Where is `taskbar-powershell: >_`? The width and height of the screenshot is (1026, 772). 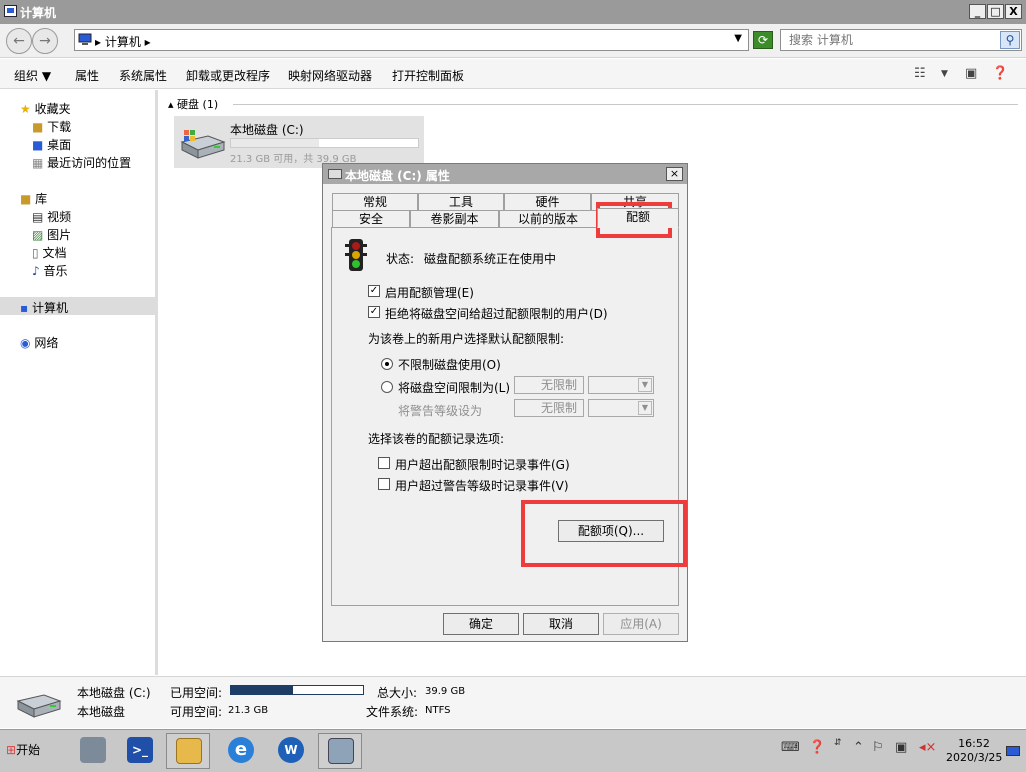
taskbar-powershell: >_ is located at coordinates (140, 751).